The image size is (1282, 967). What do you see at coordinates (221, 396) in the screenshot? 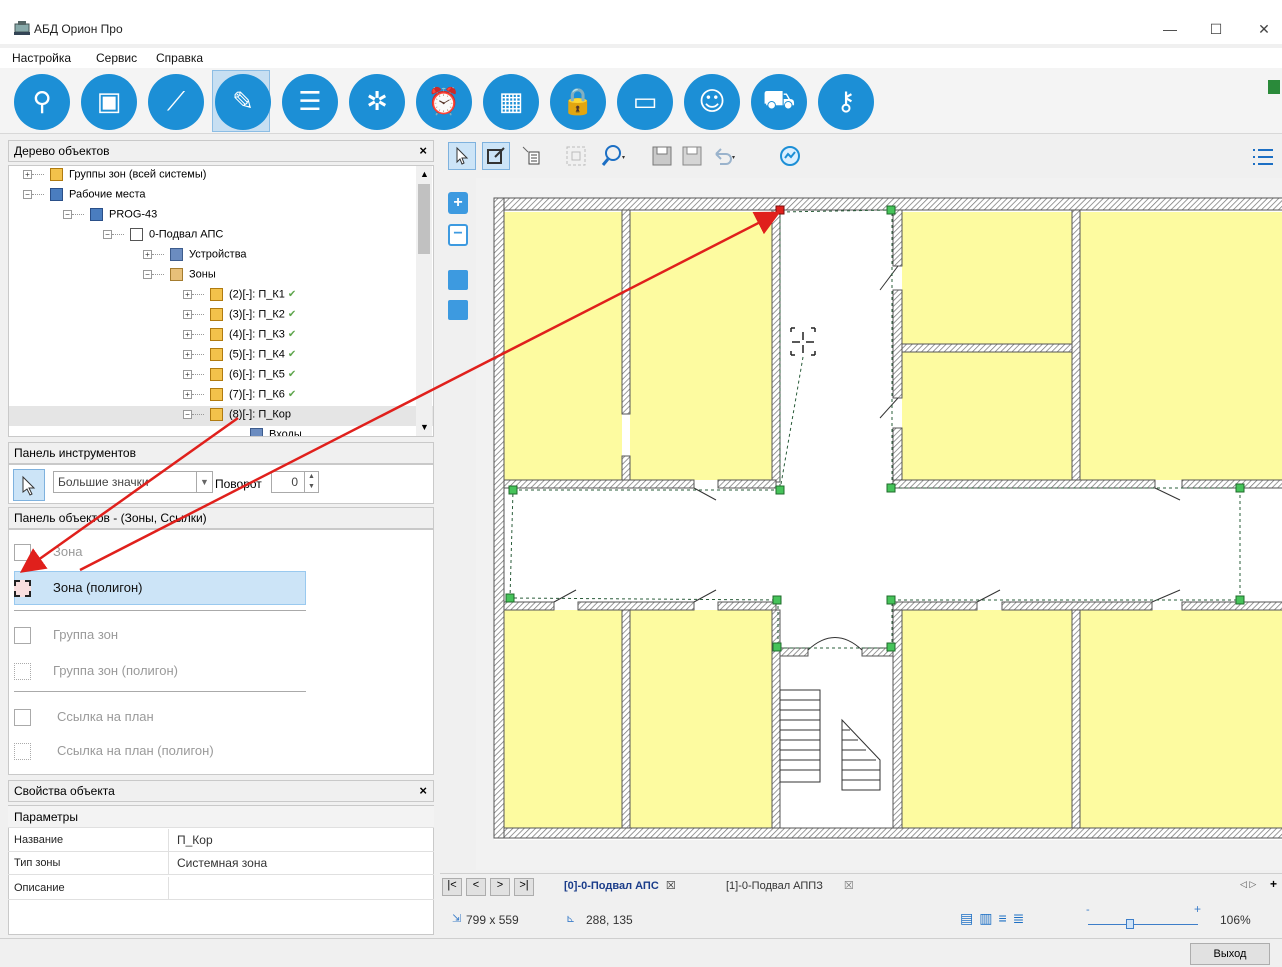
I see `tree-item: + (7)[-]: П_К6 ✔` at bounding box center [221, 396].